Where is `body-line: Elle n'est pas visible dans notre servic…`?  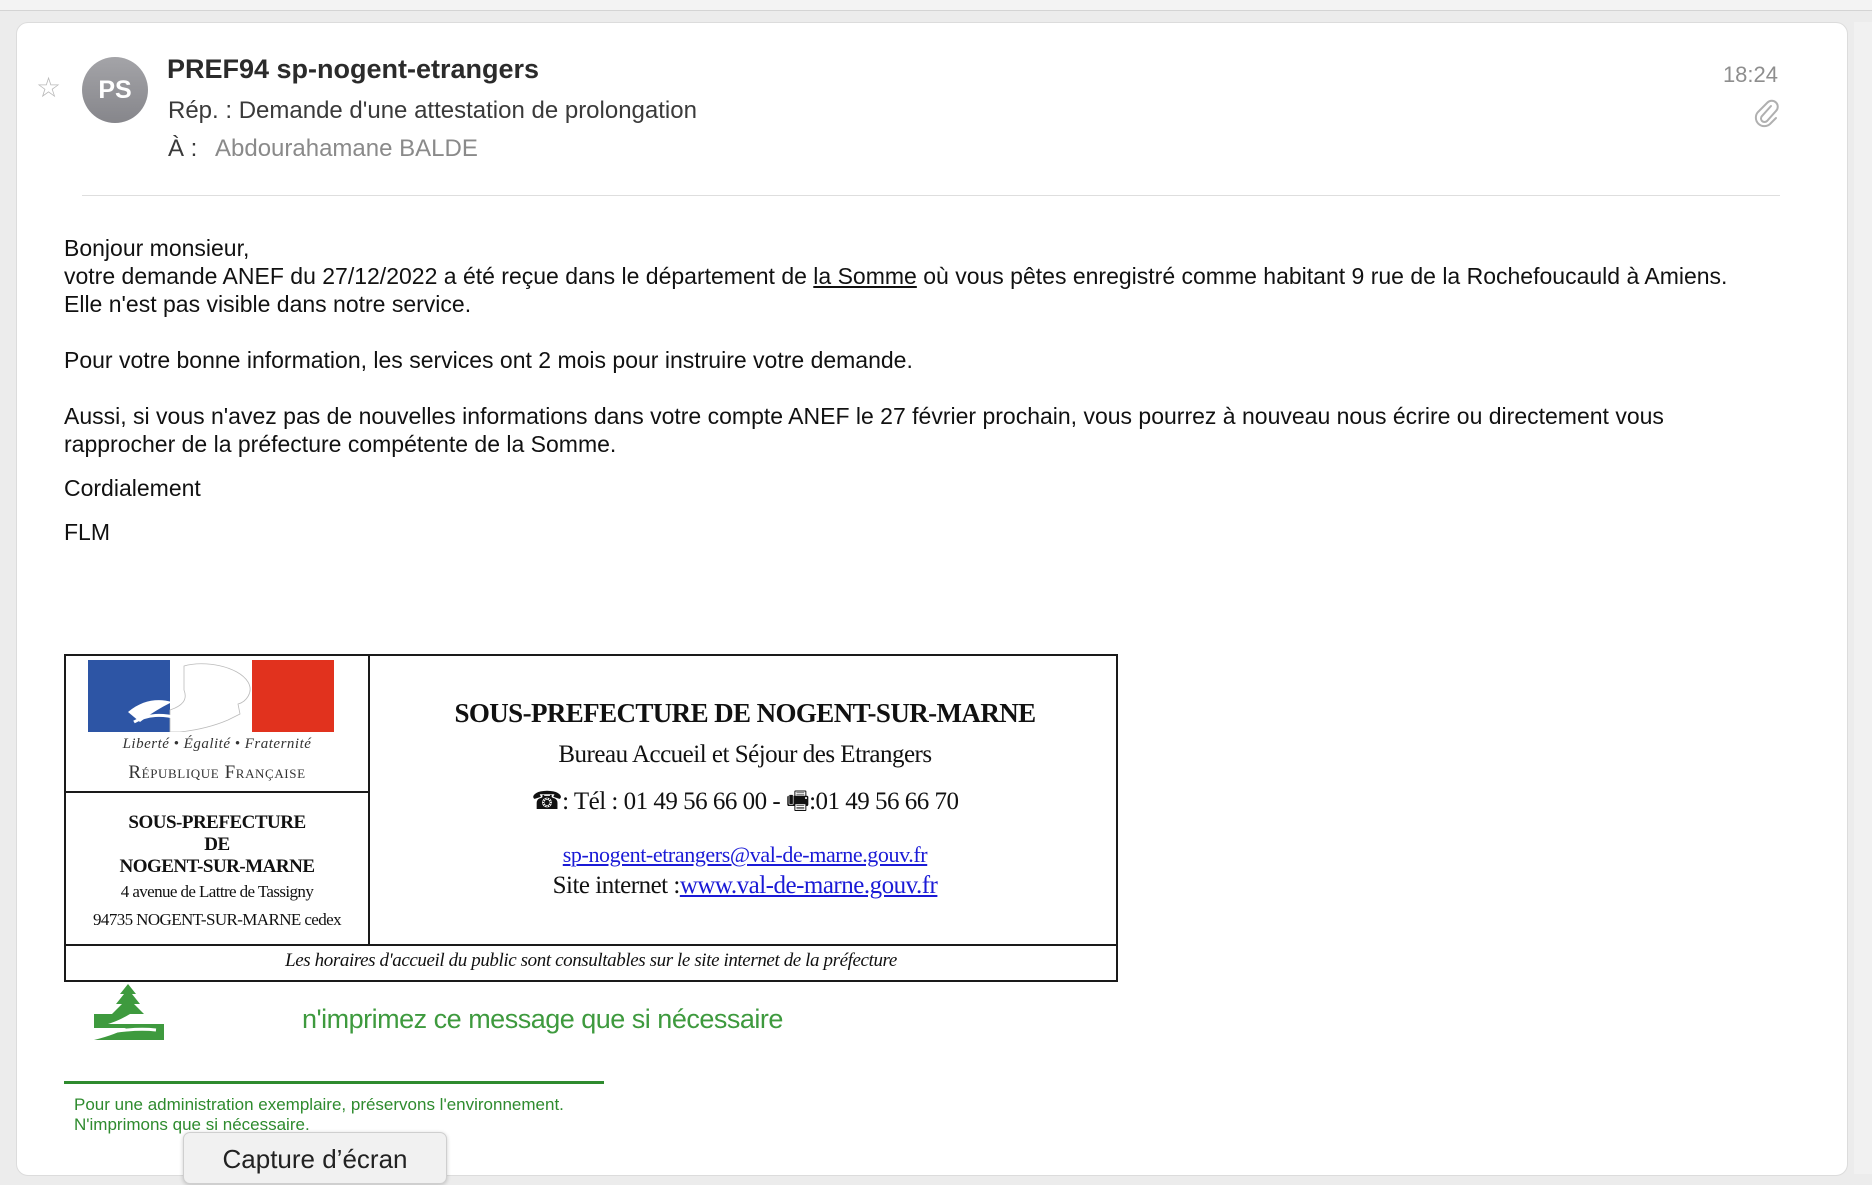 body-line: Elle n'est pas visible dans notre servic… is located at coordinates (268, 304).